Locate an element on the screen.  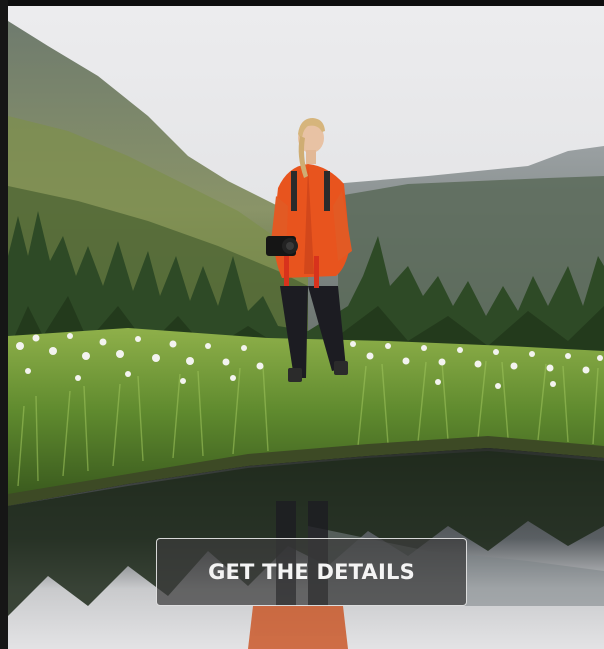
get-the-details-button: GET THE DETAILS is located at coordinates (311, 572).